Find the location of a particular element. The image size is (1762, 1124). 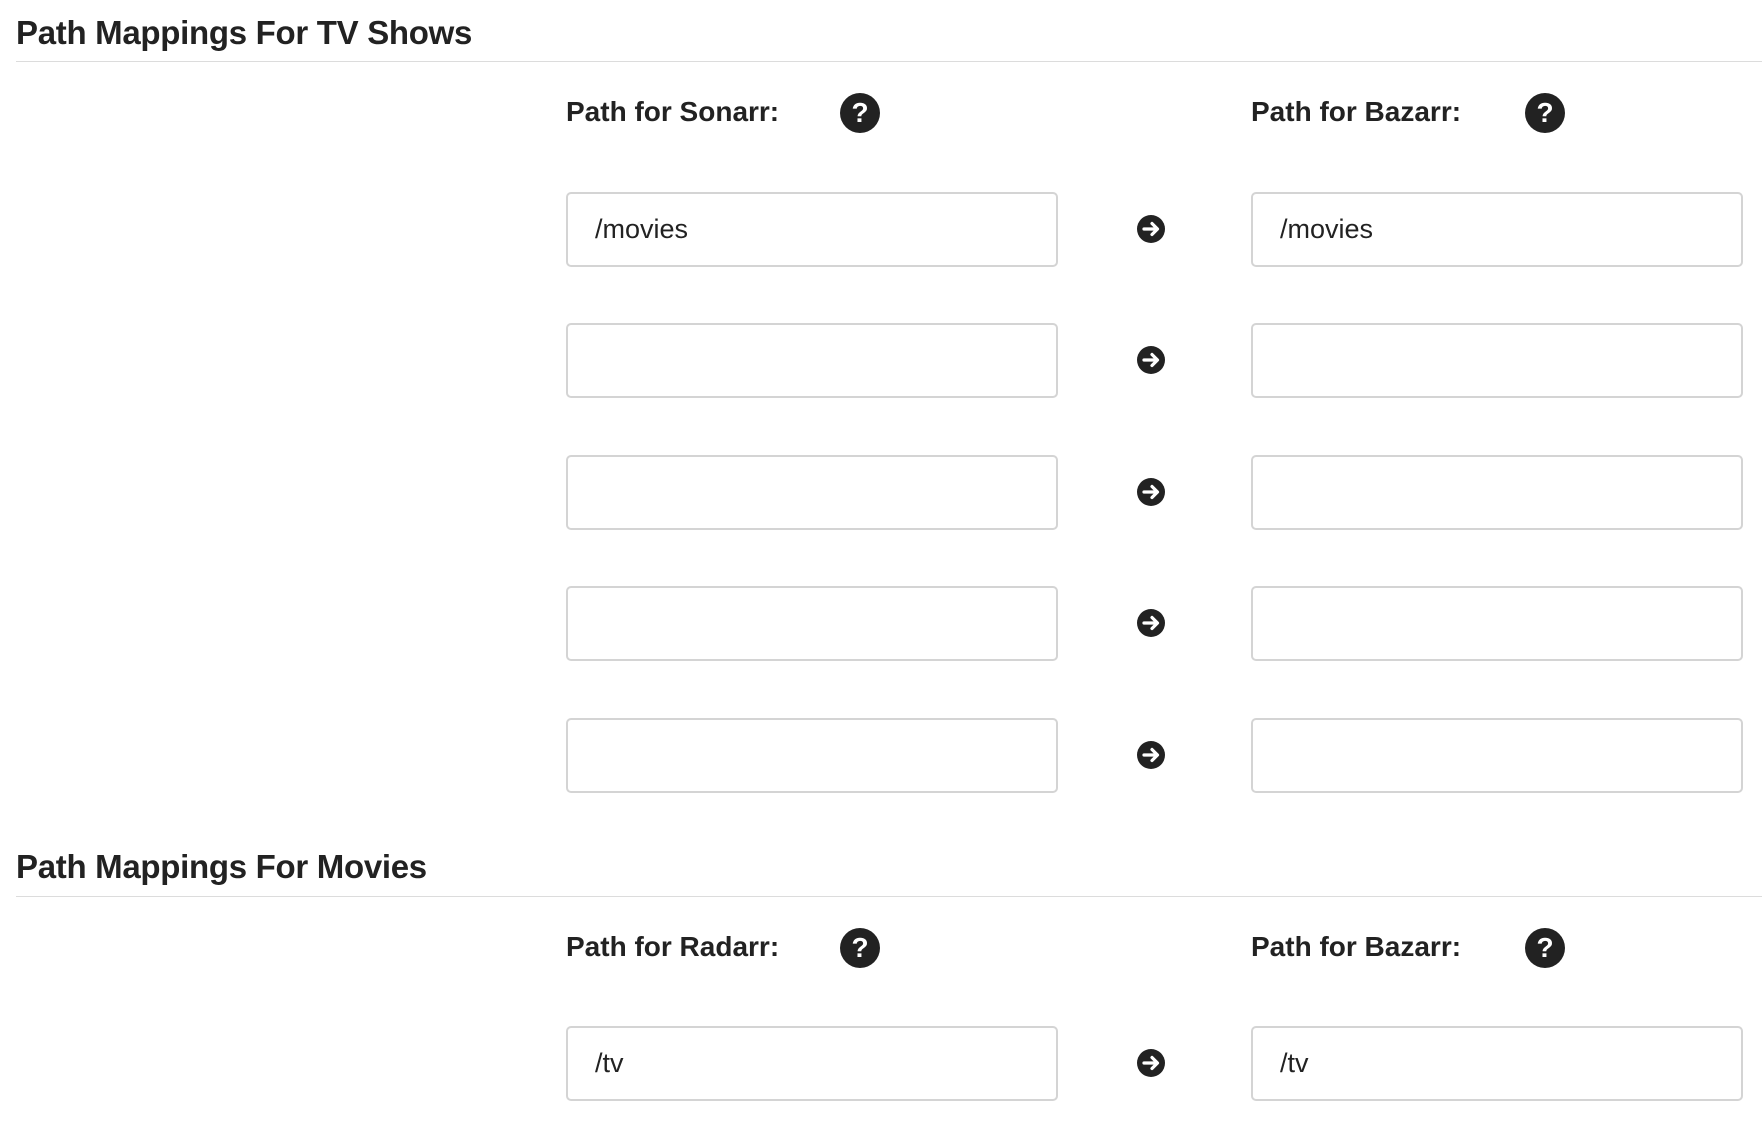

sonarr-help-icon: ? is located at coordinates (860, 113).